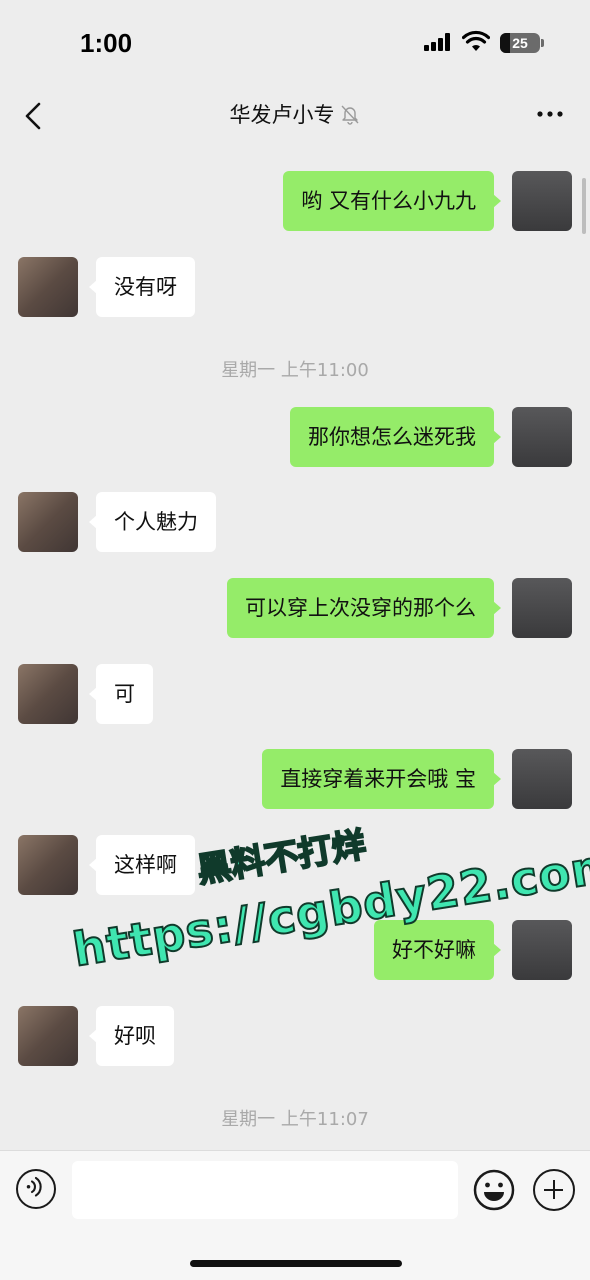  What do you see at coordinates (439, 42) in the screenshot?
I see `cellular-signal-icon` at bounding box center [439, 42].